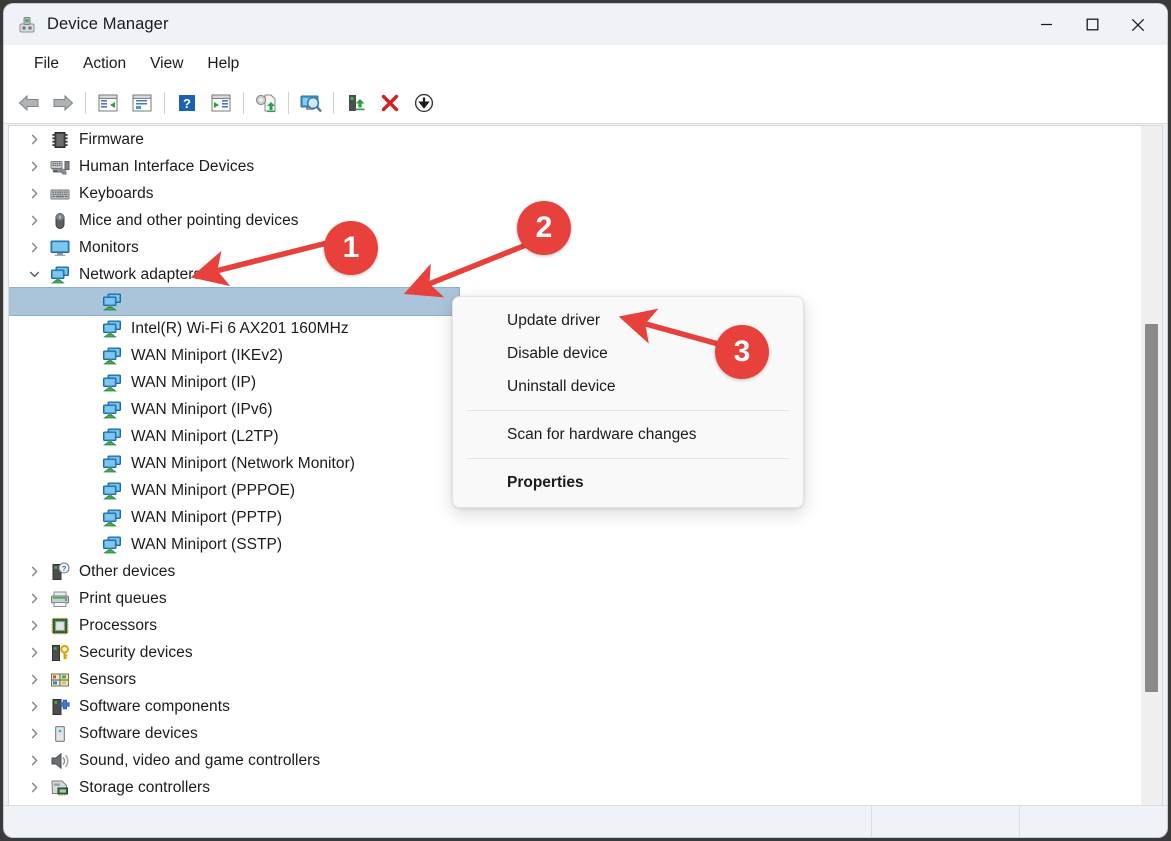 This screenshot has height=841, width=1171. I want to click on ctx-properties: Properties, so click(628, 482).